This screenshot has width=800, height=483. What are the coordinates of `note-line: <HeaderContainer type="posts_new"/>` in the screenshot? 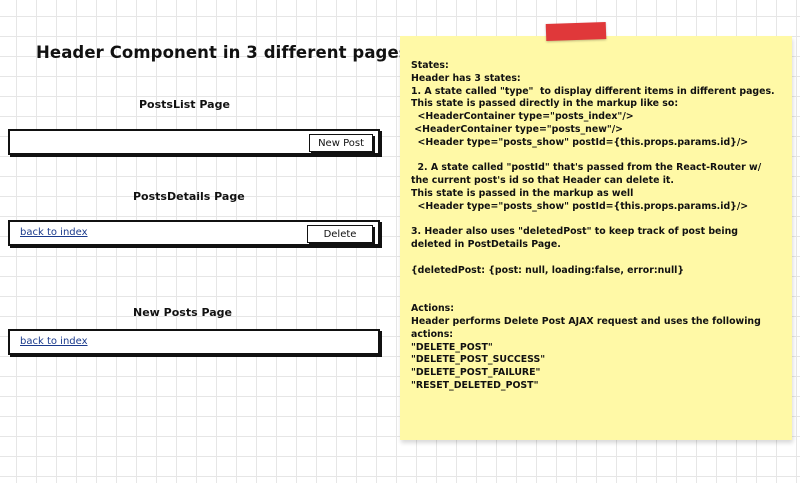 It's located at (517, 129).